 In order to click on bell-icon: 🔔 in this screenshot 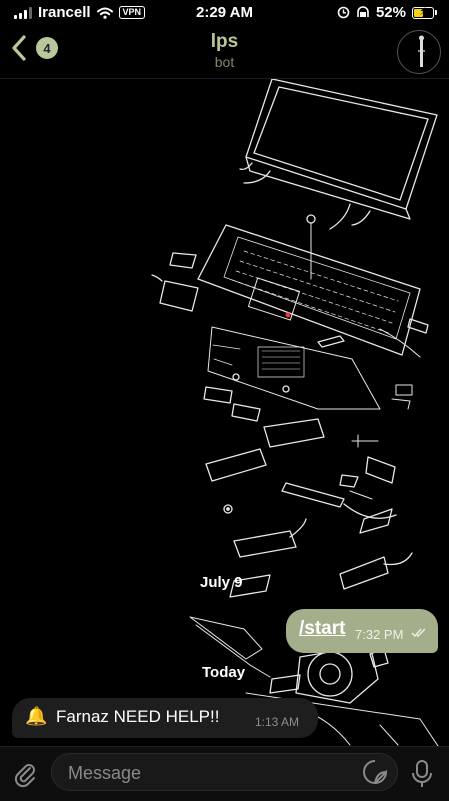, I will do `click(36, 716)`.